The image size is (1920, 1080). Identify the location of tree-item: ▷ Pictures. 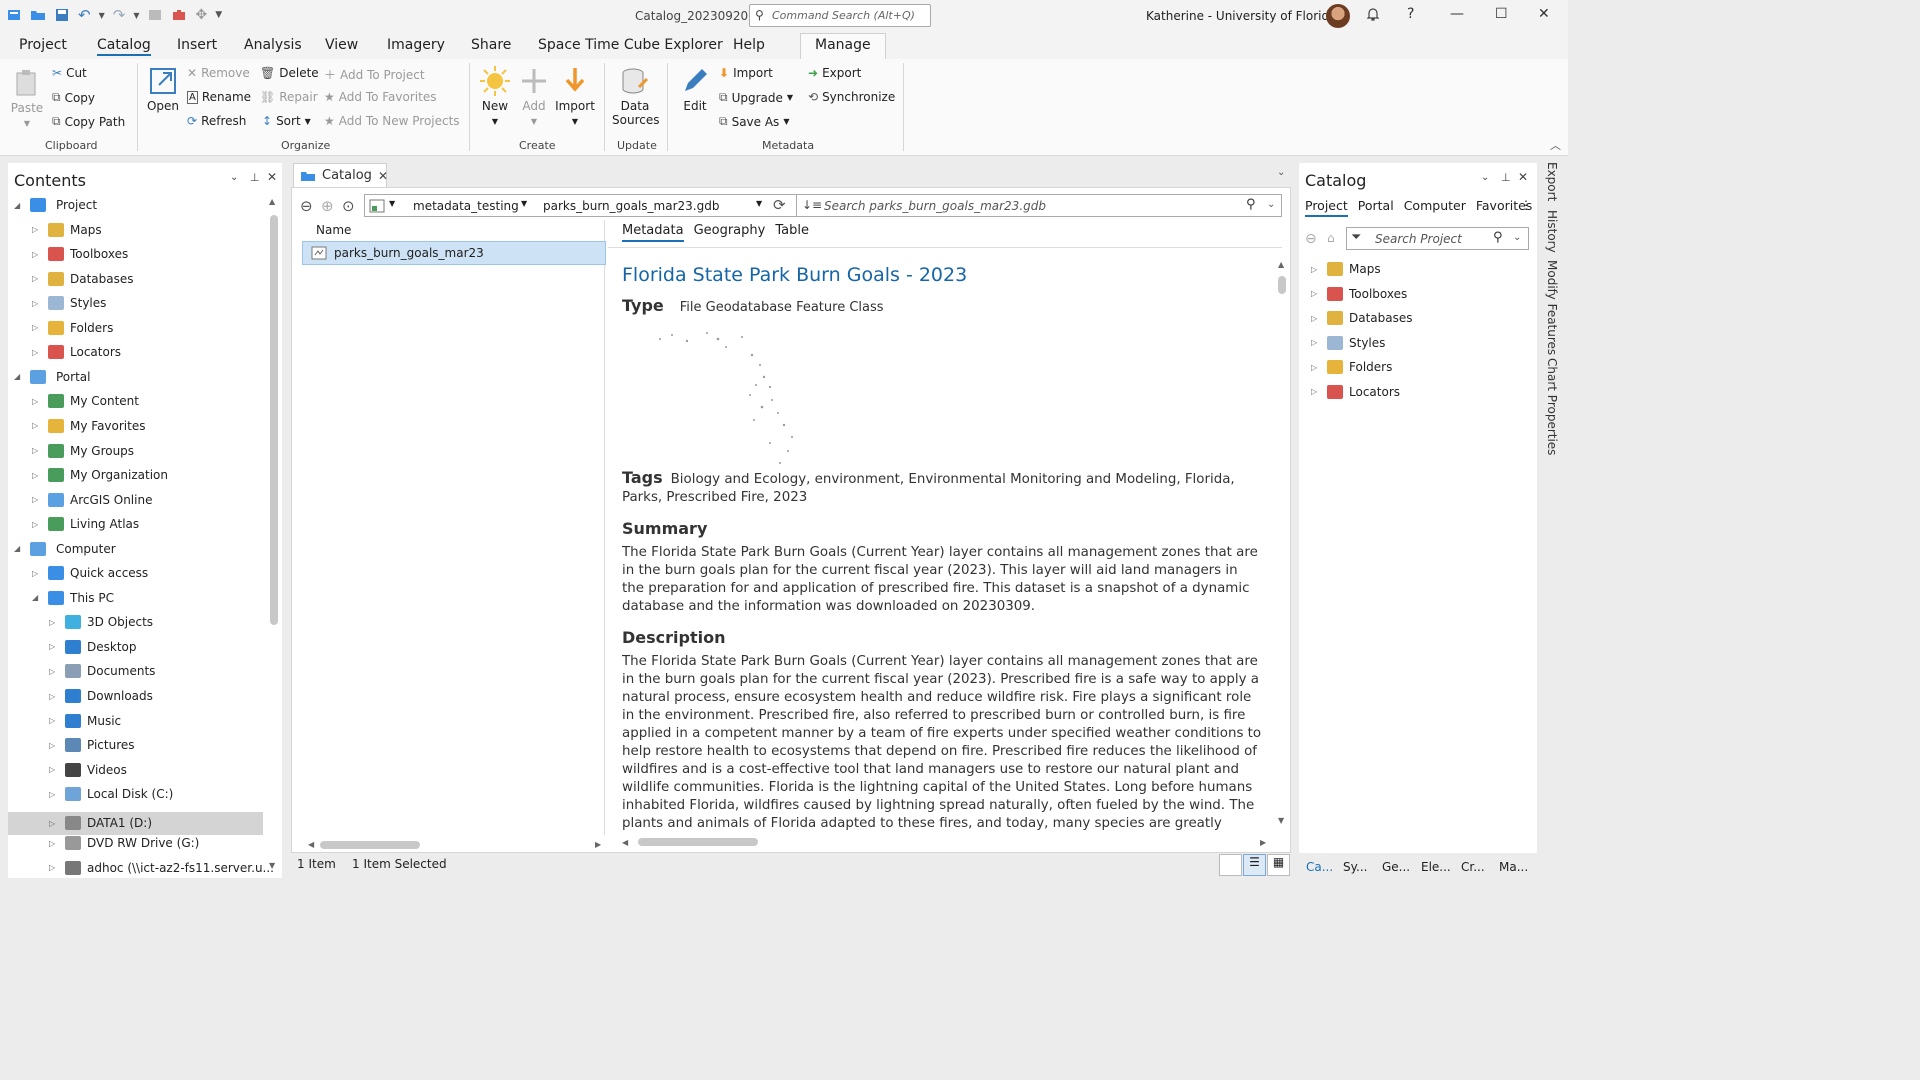
(92, 745).